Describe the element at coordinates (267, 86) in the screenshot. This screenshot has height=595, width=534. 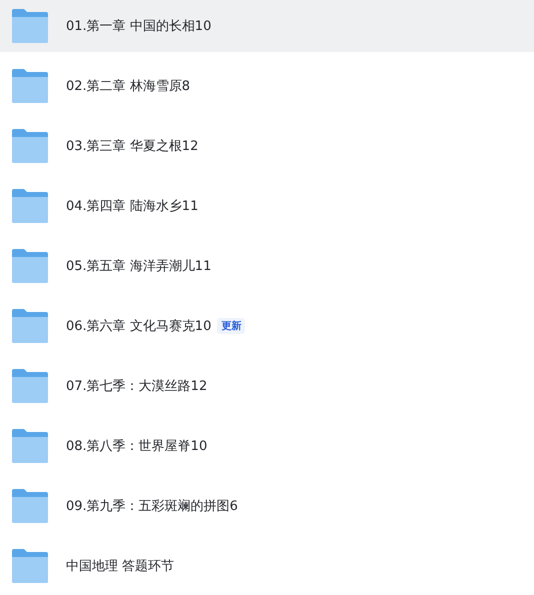
I see `folder-row: 02.第二章 林海雪原8` at that location.